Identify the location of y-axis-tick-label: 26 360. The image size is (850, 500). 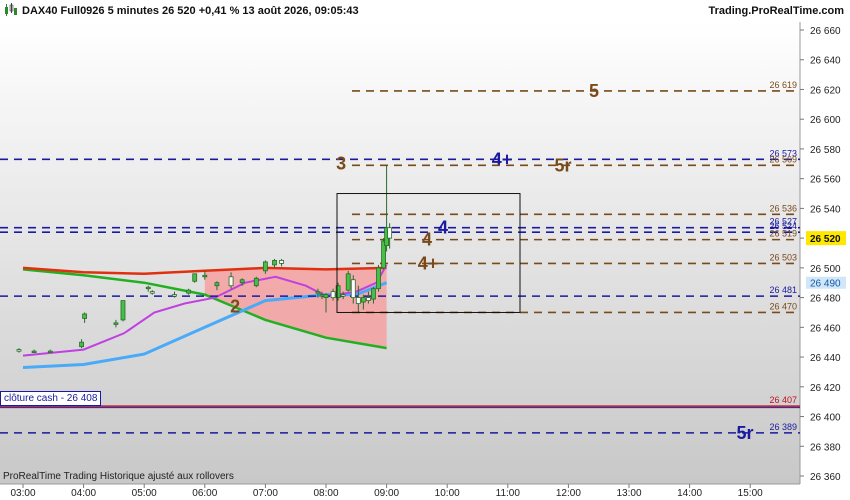
(825, 477).